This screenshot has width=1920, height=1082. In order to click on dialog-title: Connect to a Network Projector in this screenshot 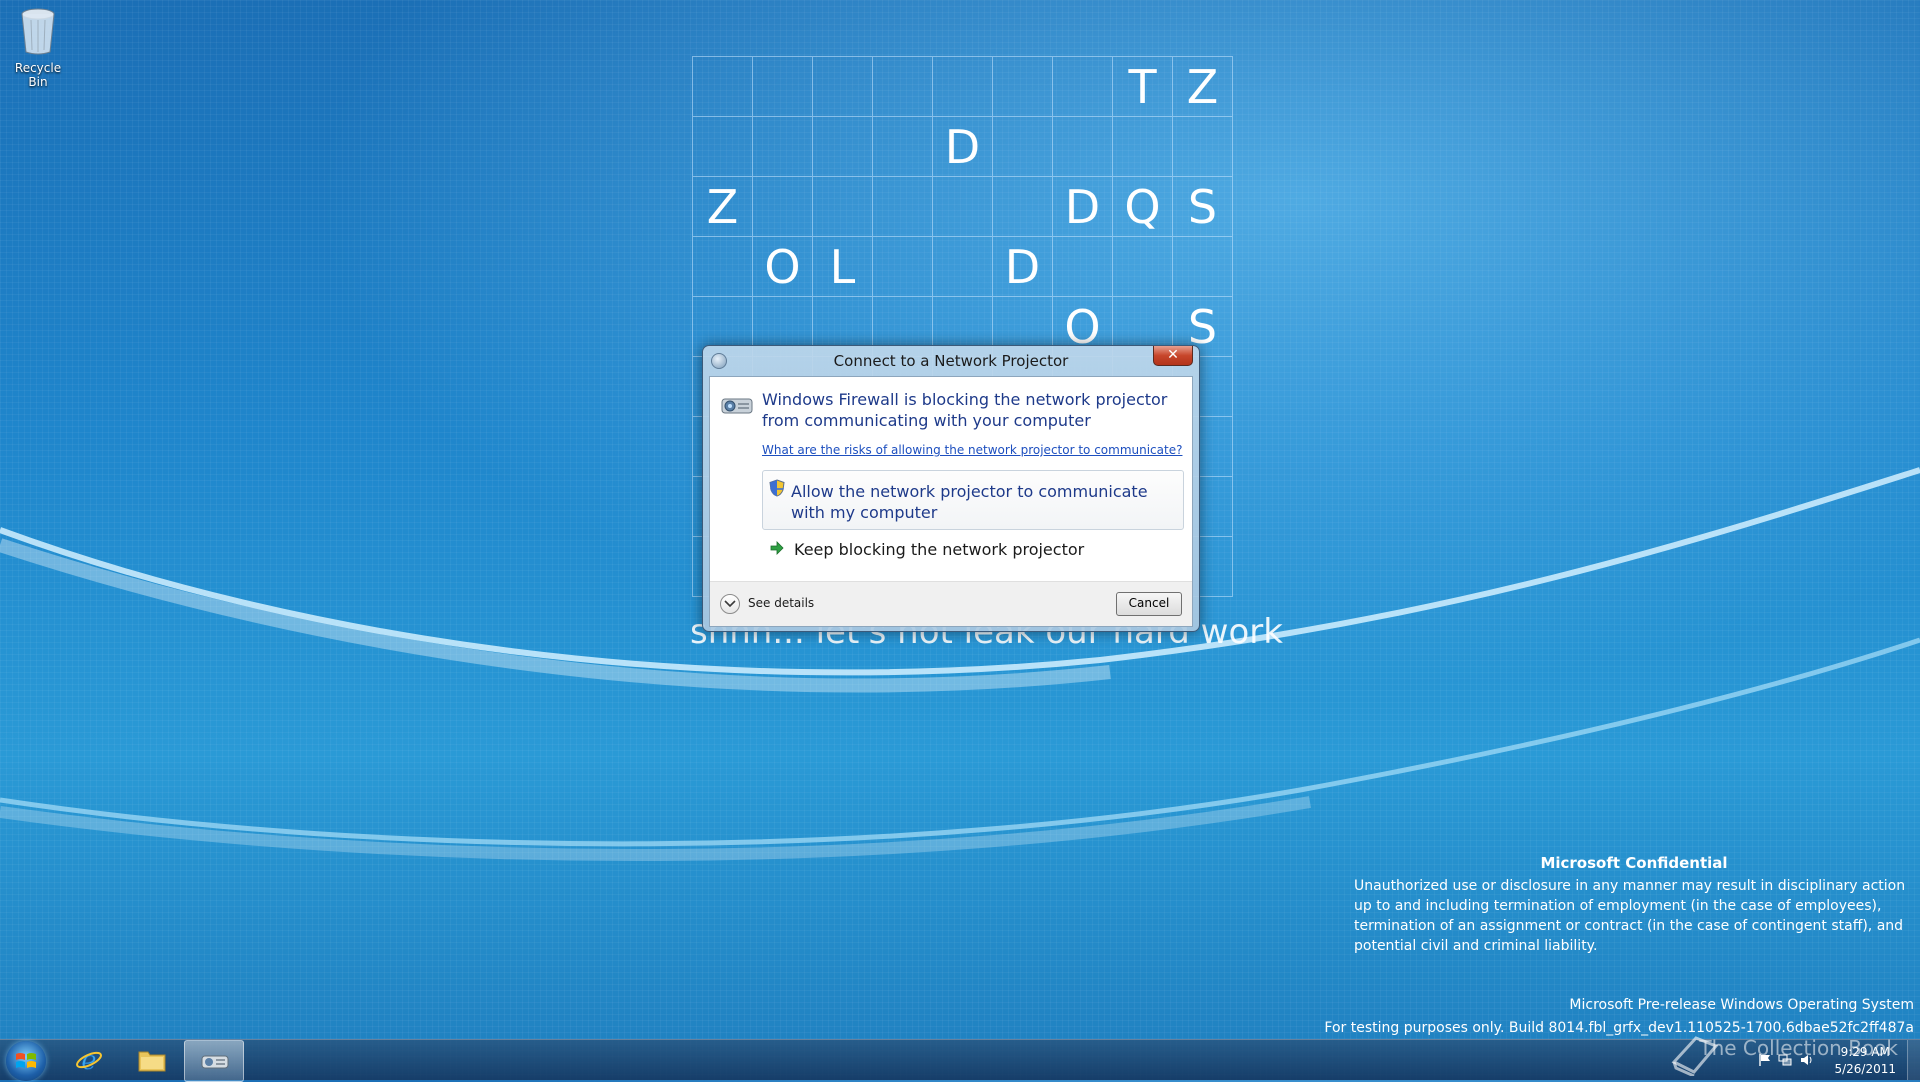, I will do `click(951, 361)`.